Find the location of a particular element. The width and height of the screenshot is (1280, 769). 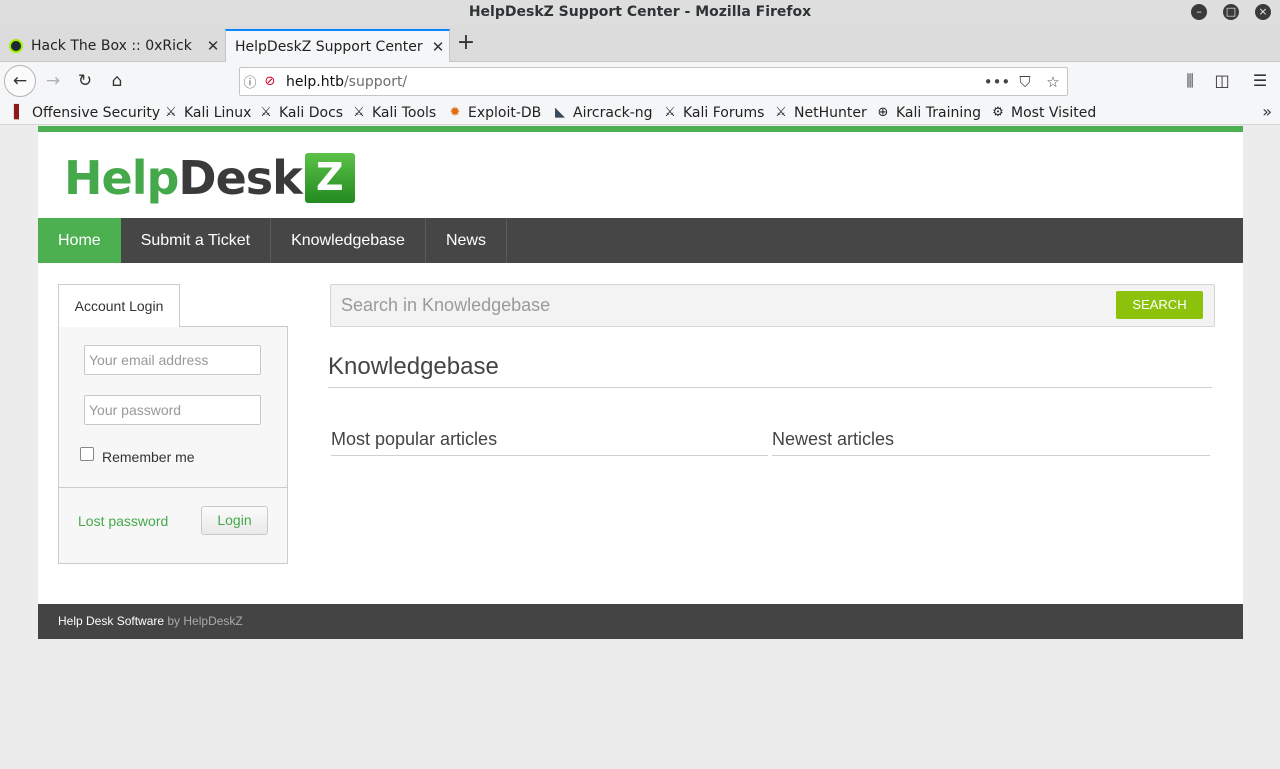

pocket-icon: ⛉ is located at coordinates (1025, 82).